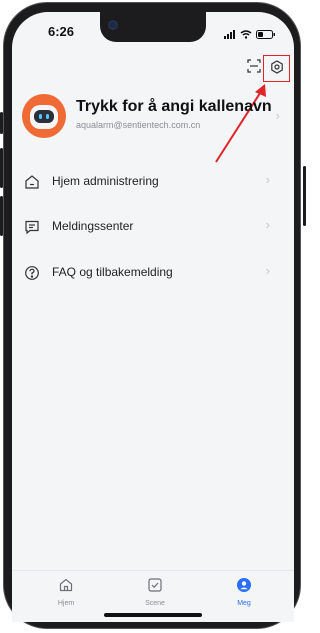 Image resolution: width=320 pixels, height=633 pixels. I want to click on status-time: 6:26, so click(61, 31).